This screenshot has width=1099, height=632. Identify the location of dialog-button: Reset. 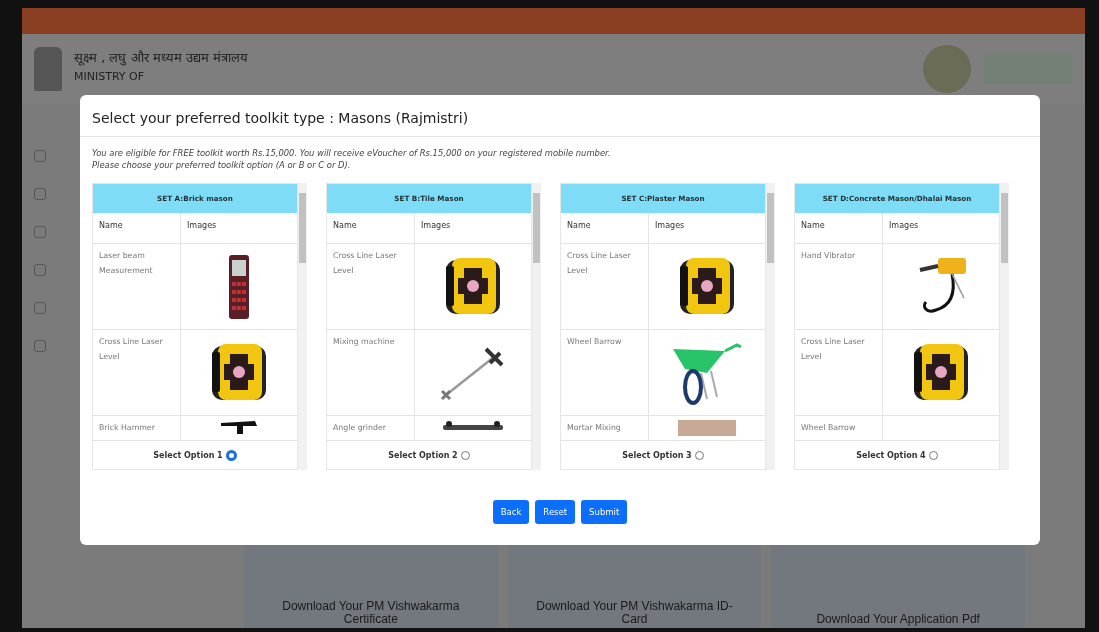
(555, 512).